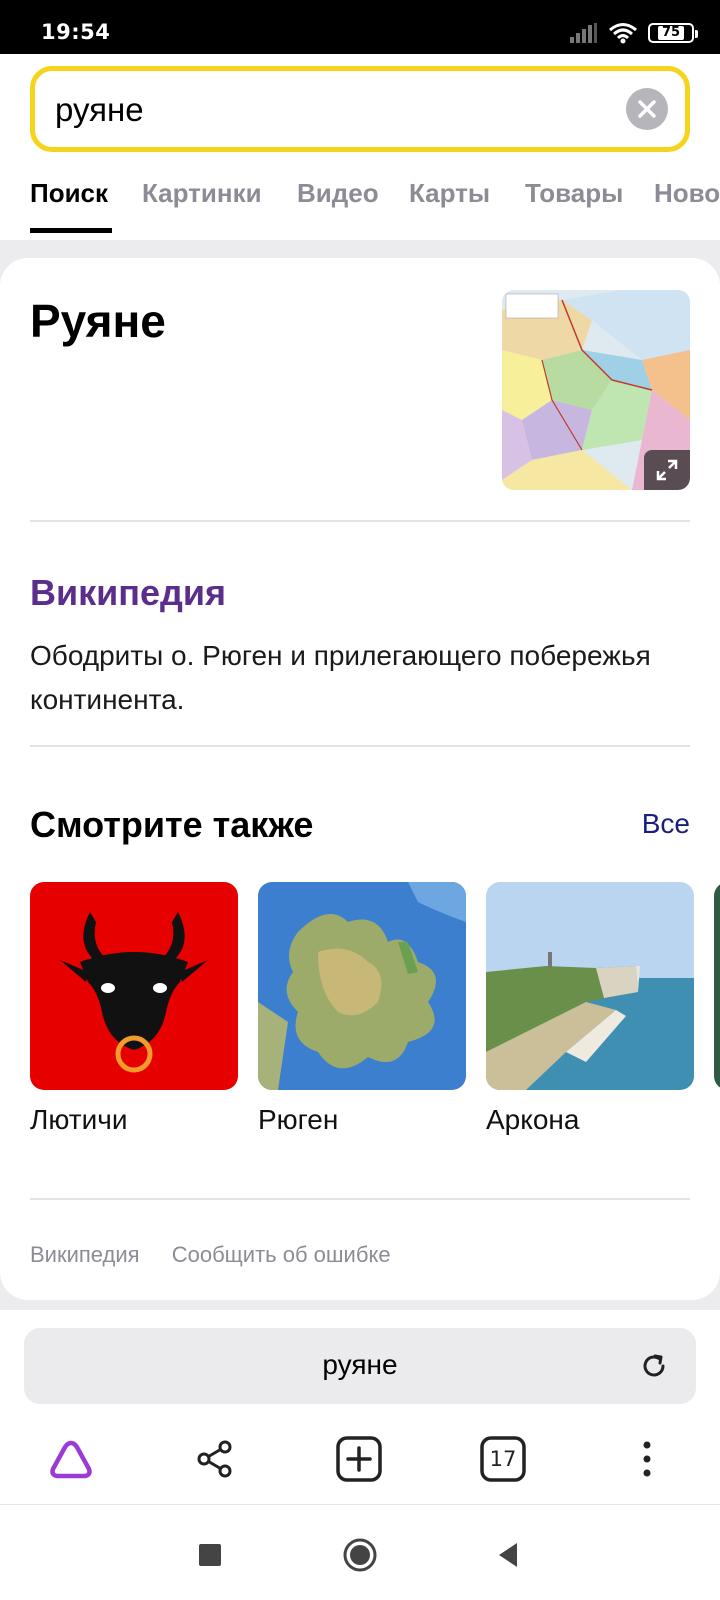  I want to click on tabs-count: 17, so click(503, 1459).